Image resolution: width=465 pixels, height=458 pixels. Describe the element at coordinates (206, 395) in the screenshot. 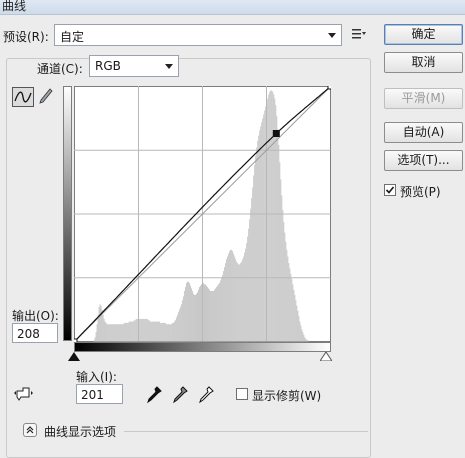

I see `white-eyedropper-icon` at that location.